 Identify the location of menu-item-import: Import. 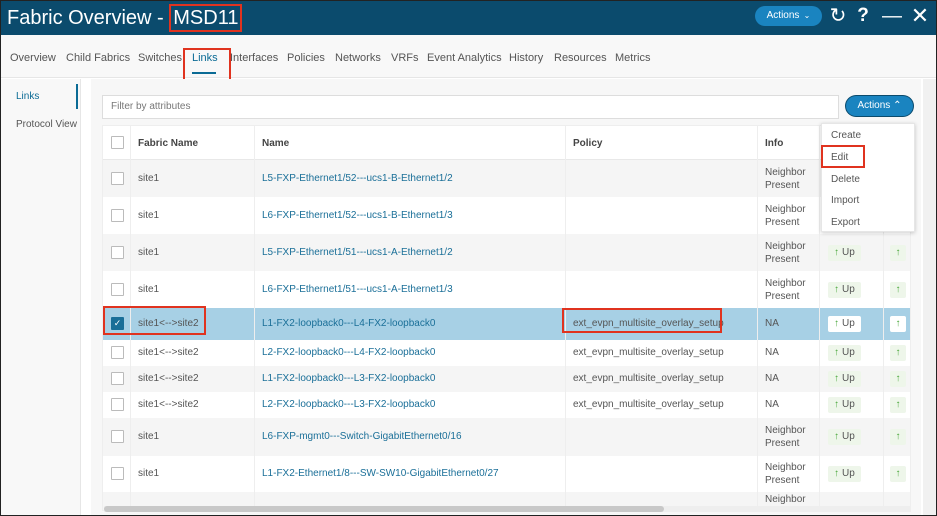
(845, 200).